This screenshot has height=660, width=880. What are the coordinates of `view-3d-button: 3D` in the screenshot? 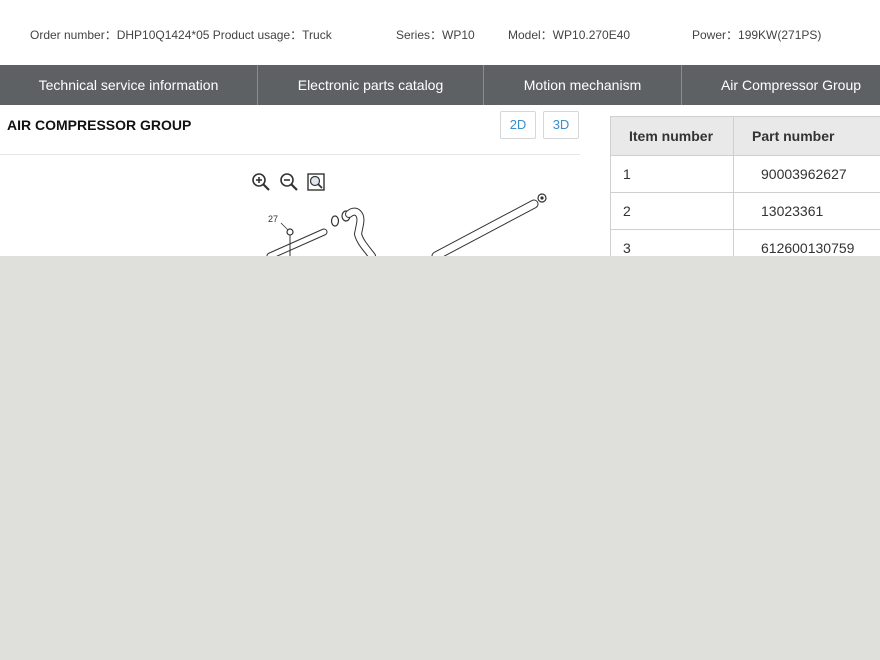 It's located at (561, 125).